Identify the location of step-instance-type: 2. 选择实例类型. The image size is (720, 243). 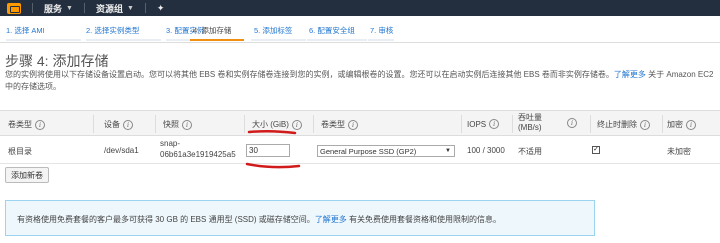
(112, 30).